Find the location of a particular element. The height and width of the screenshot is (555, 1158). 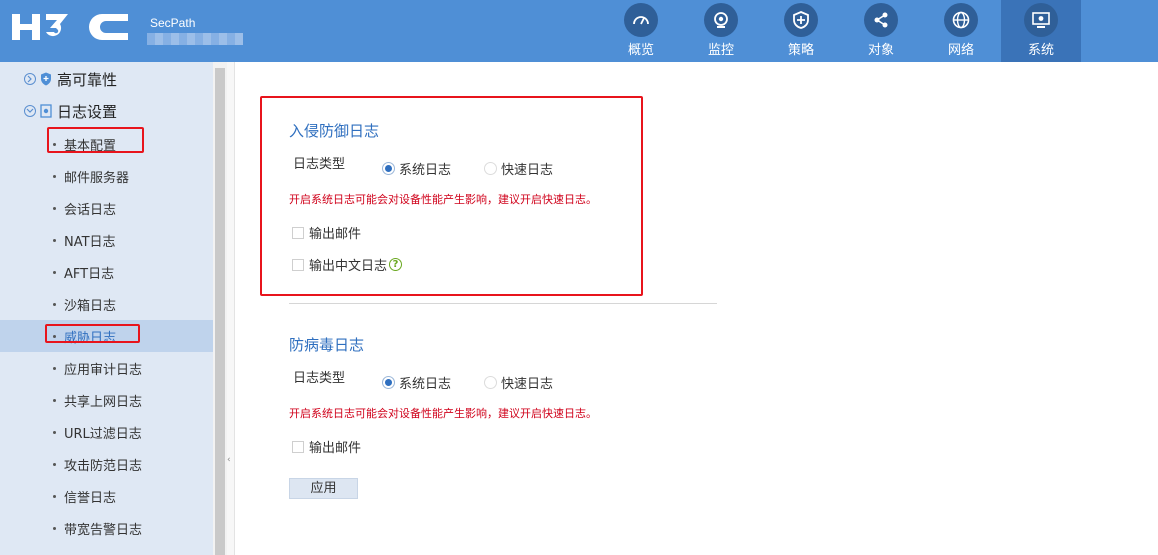

sidebar-item-label: NAT日志 is located at coordinates (90, 242).